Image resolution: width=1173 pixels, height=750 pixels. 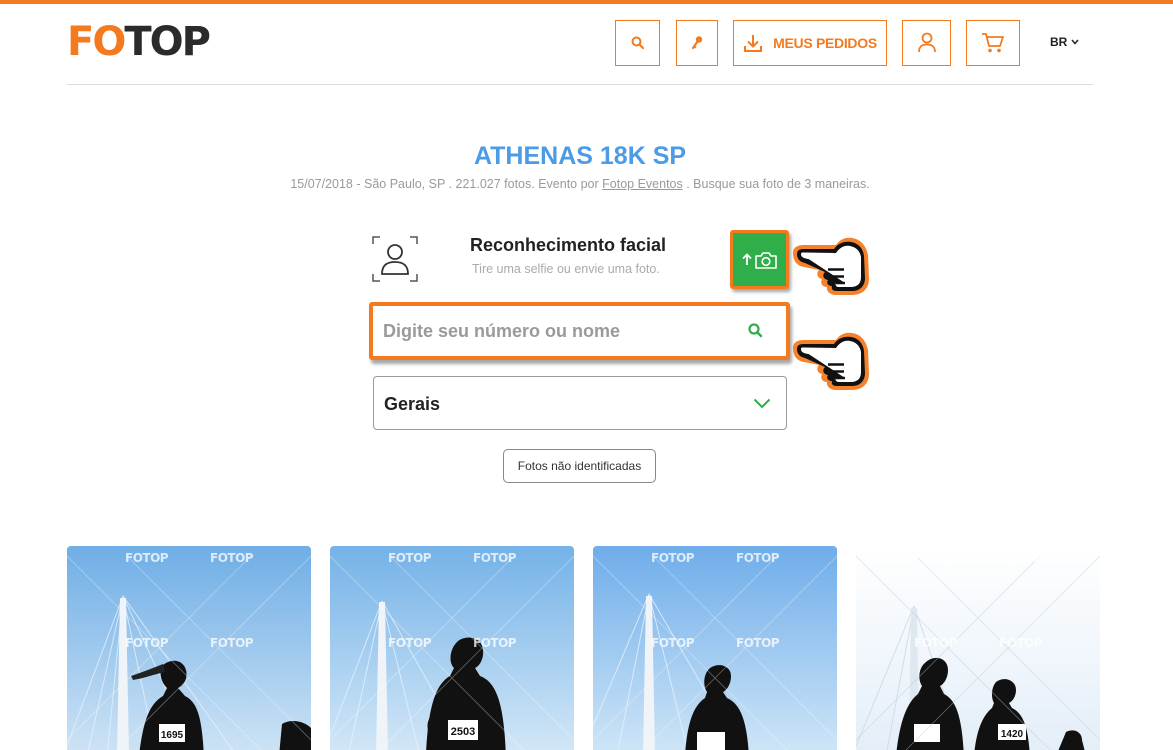 I want to click on fotop-logo: FO TOP, so click(x=139, y=42).